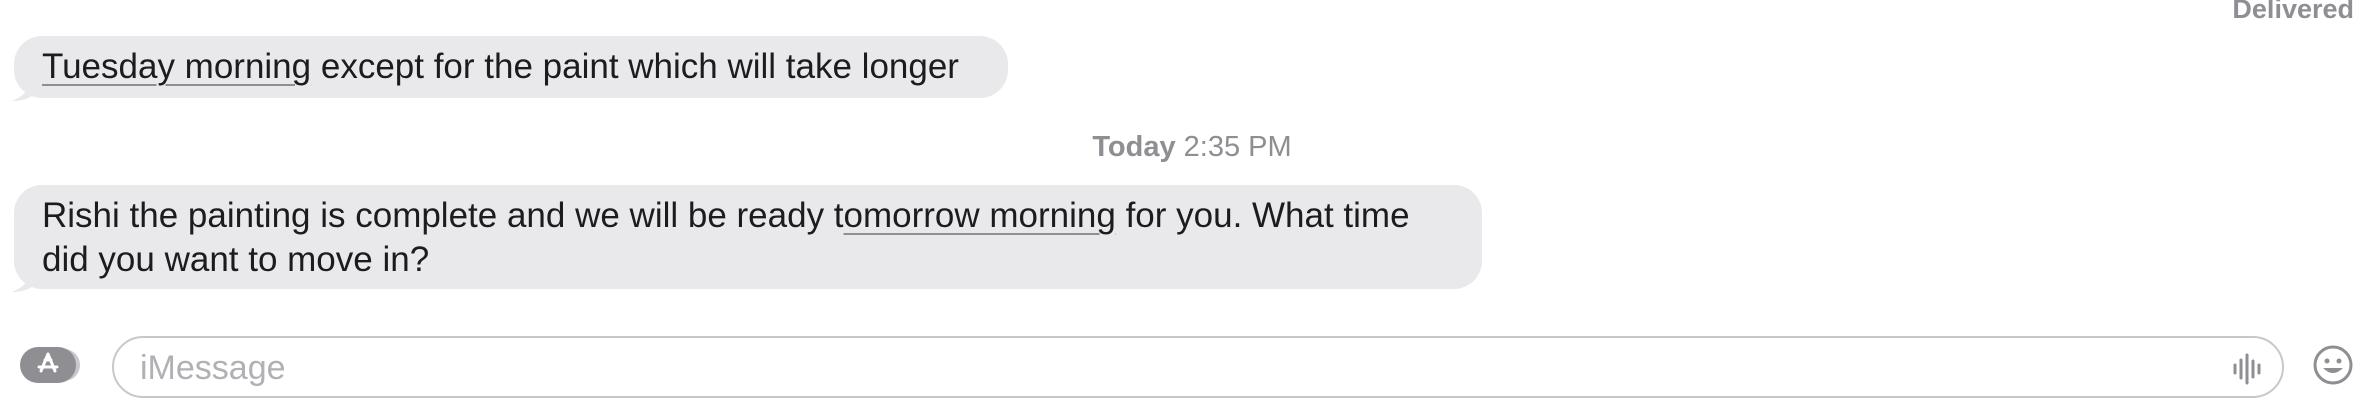 The height and width of the screenshot is (414, 2364). I want to click on waveform-icon, so click(2247, 369).